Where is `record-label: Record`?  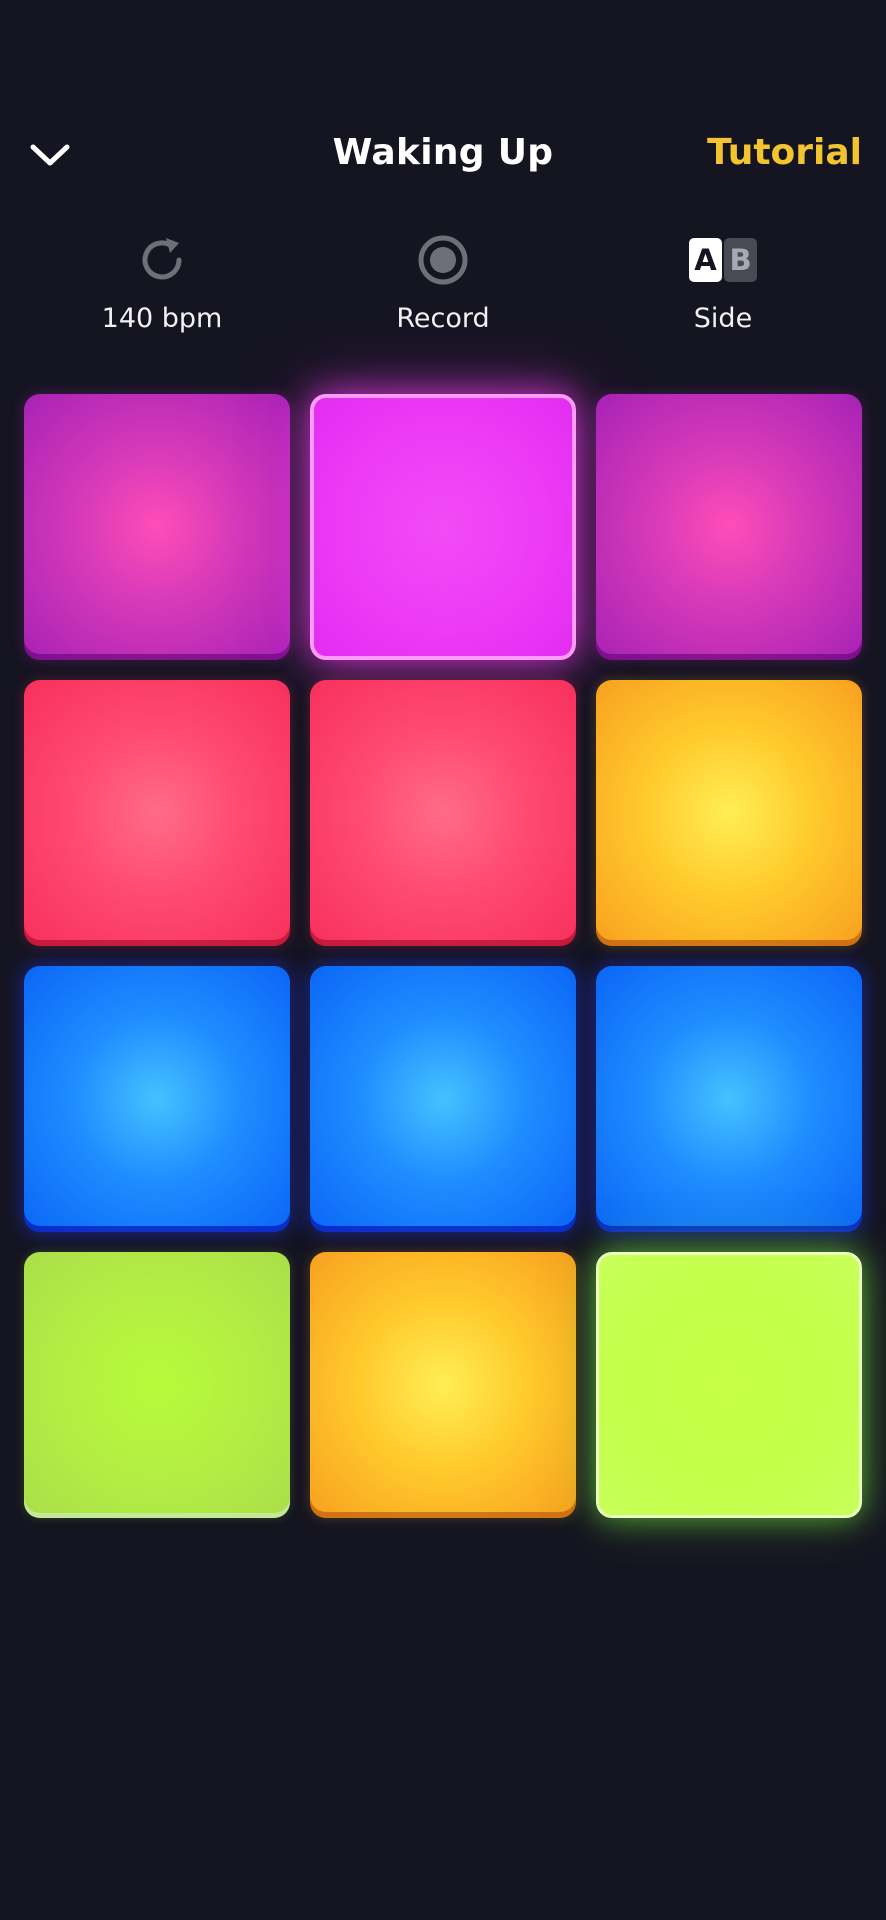 record-label: Record is located at coordinates (443, 318).